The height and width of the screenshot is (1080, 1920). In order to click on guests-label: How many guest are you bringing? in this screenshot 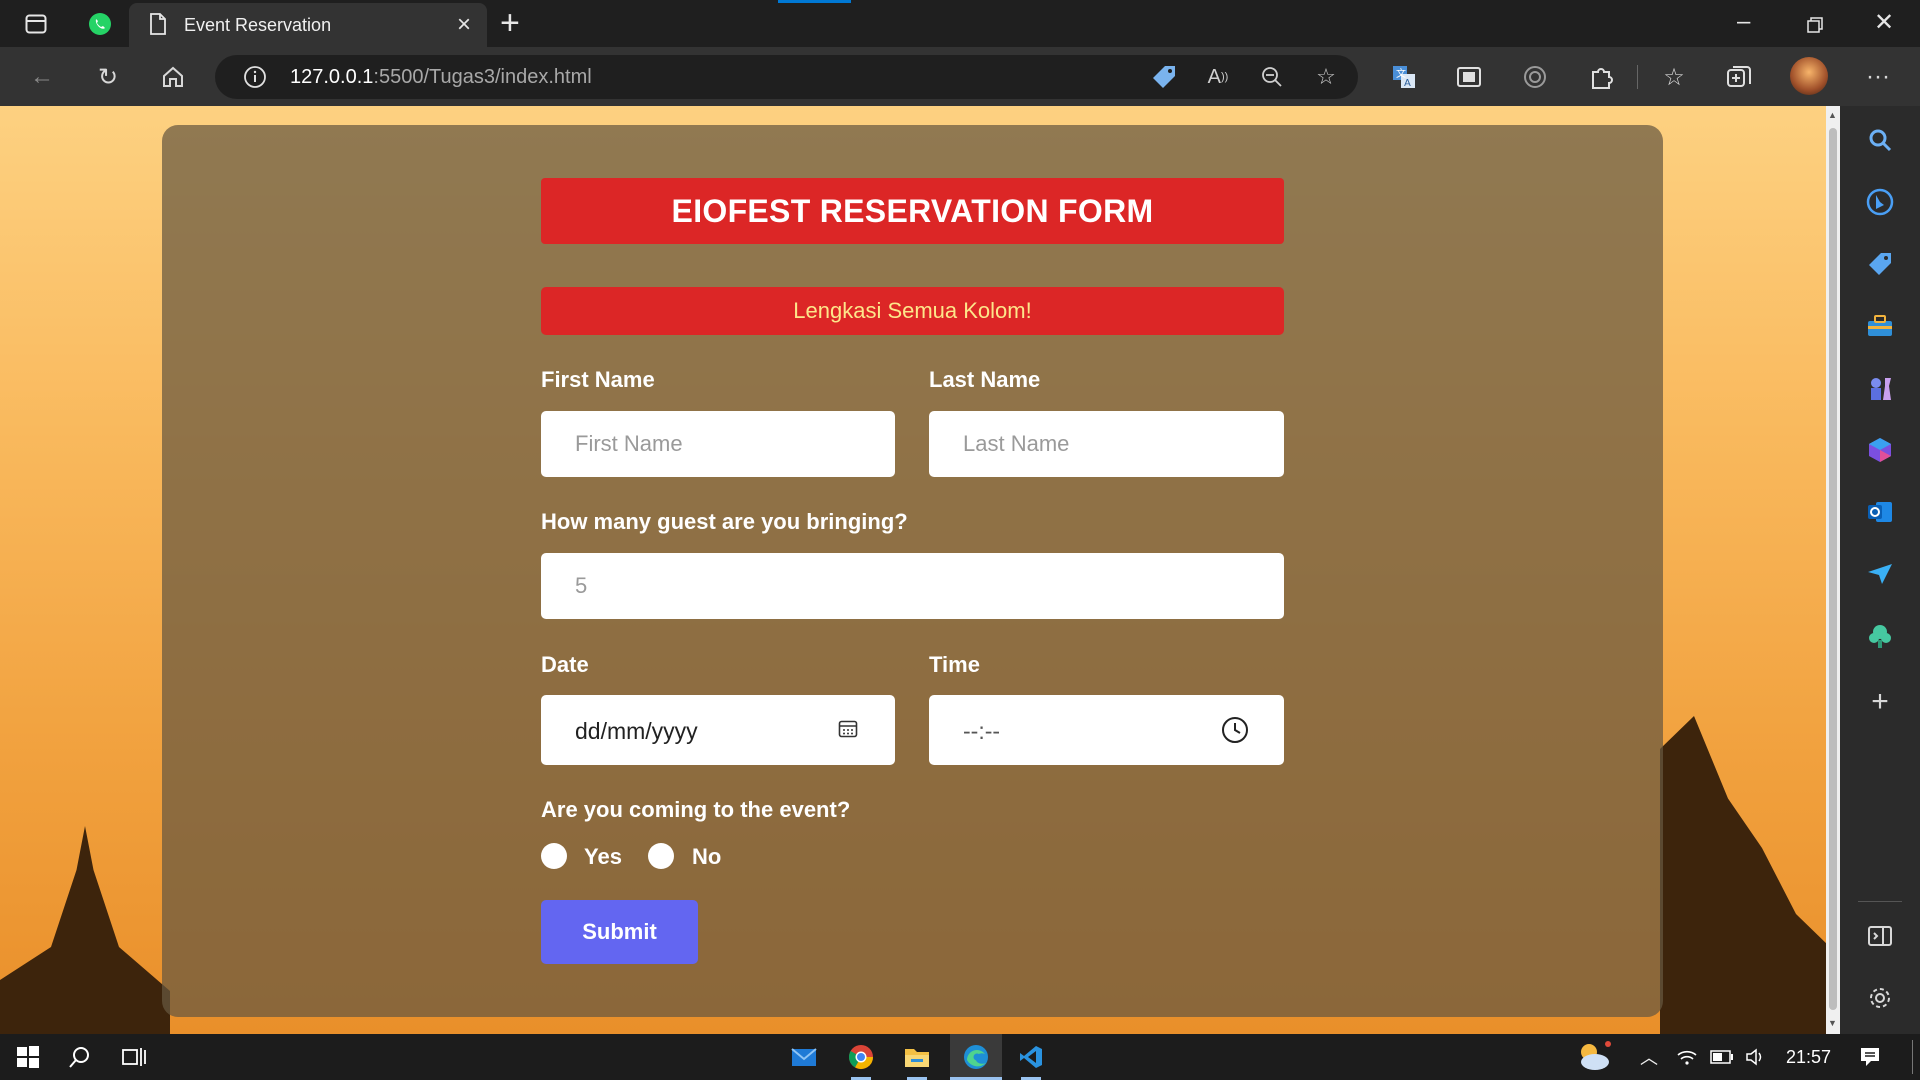, I will do `click(724, 521)`.